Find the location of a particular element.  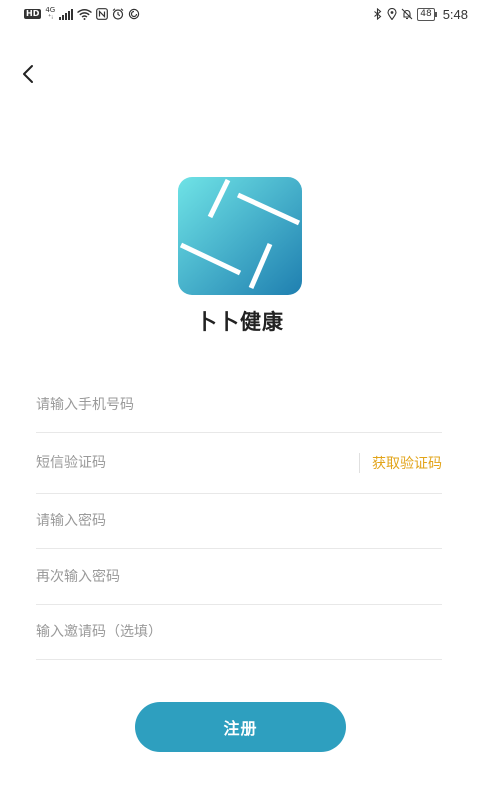

invite-code-input is located at coordinates (239, 632).